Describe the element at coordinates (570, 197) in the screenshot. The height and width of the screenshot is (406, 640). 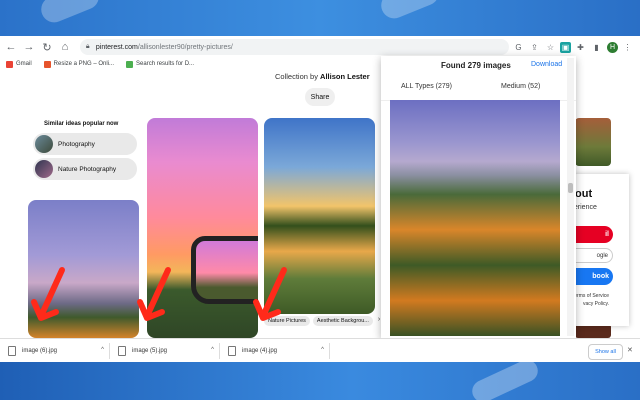
I see `popup-scrollbar` at that location.